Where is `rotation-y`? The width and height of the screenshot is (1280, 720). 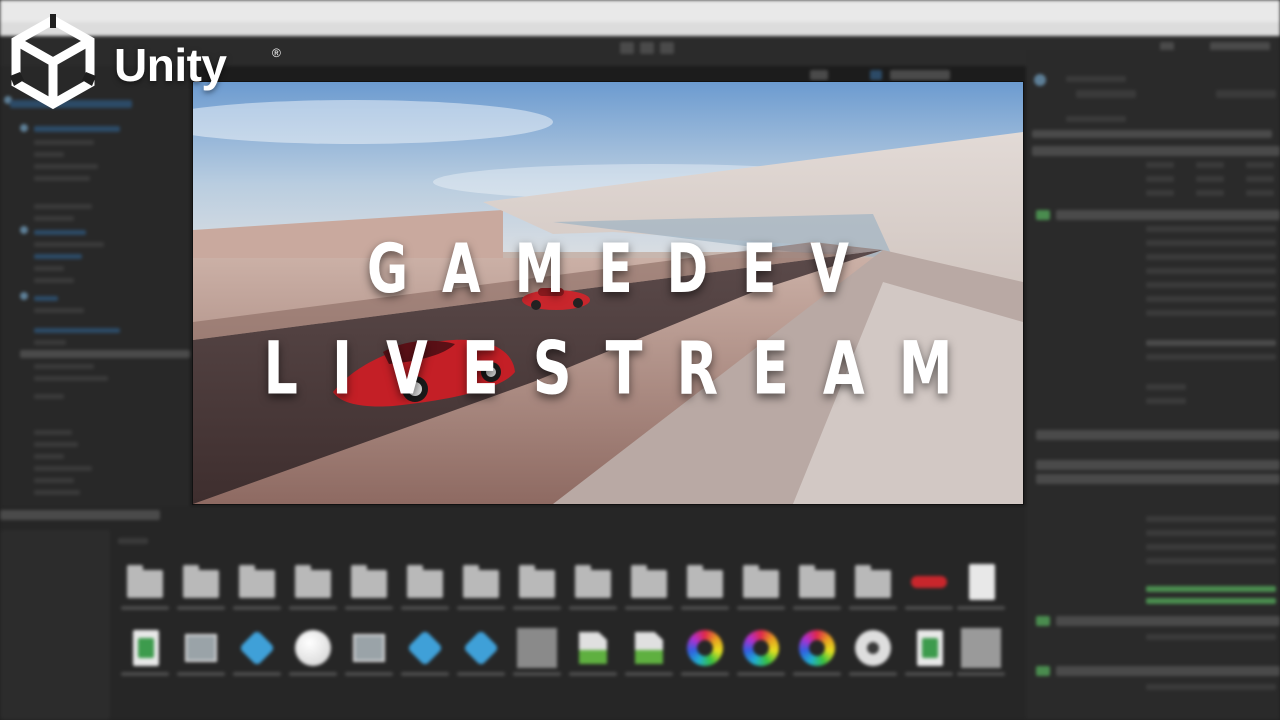
rotation-y is located at coordinates (1210, 179).